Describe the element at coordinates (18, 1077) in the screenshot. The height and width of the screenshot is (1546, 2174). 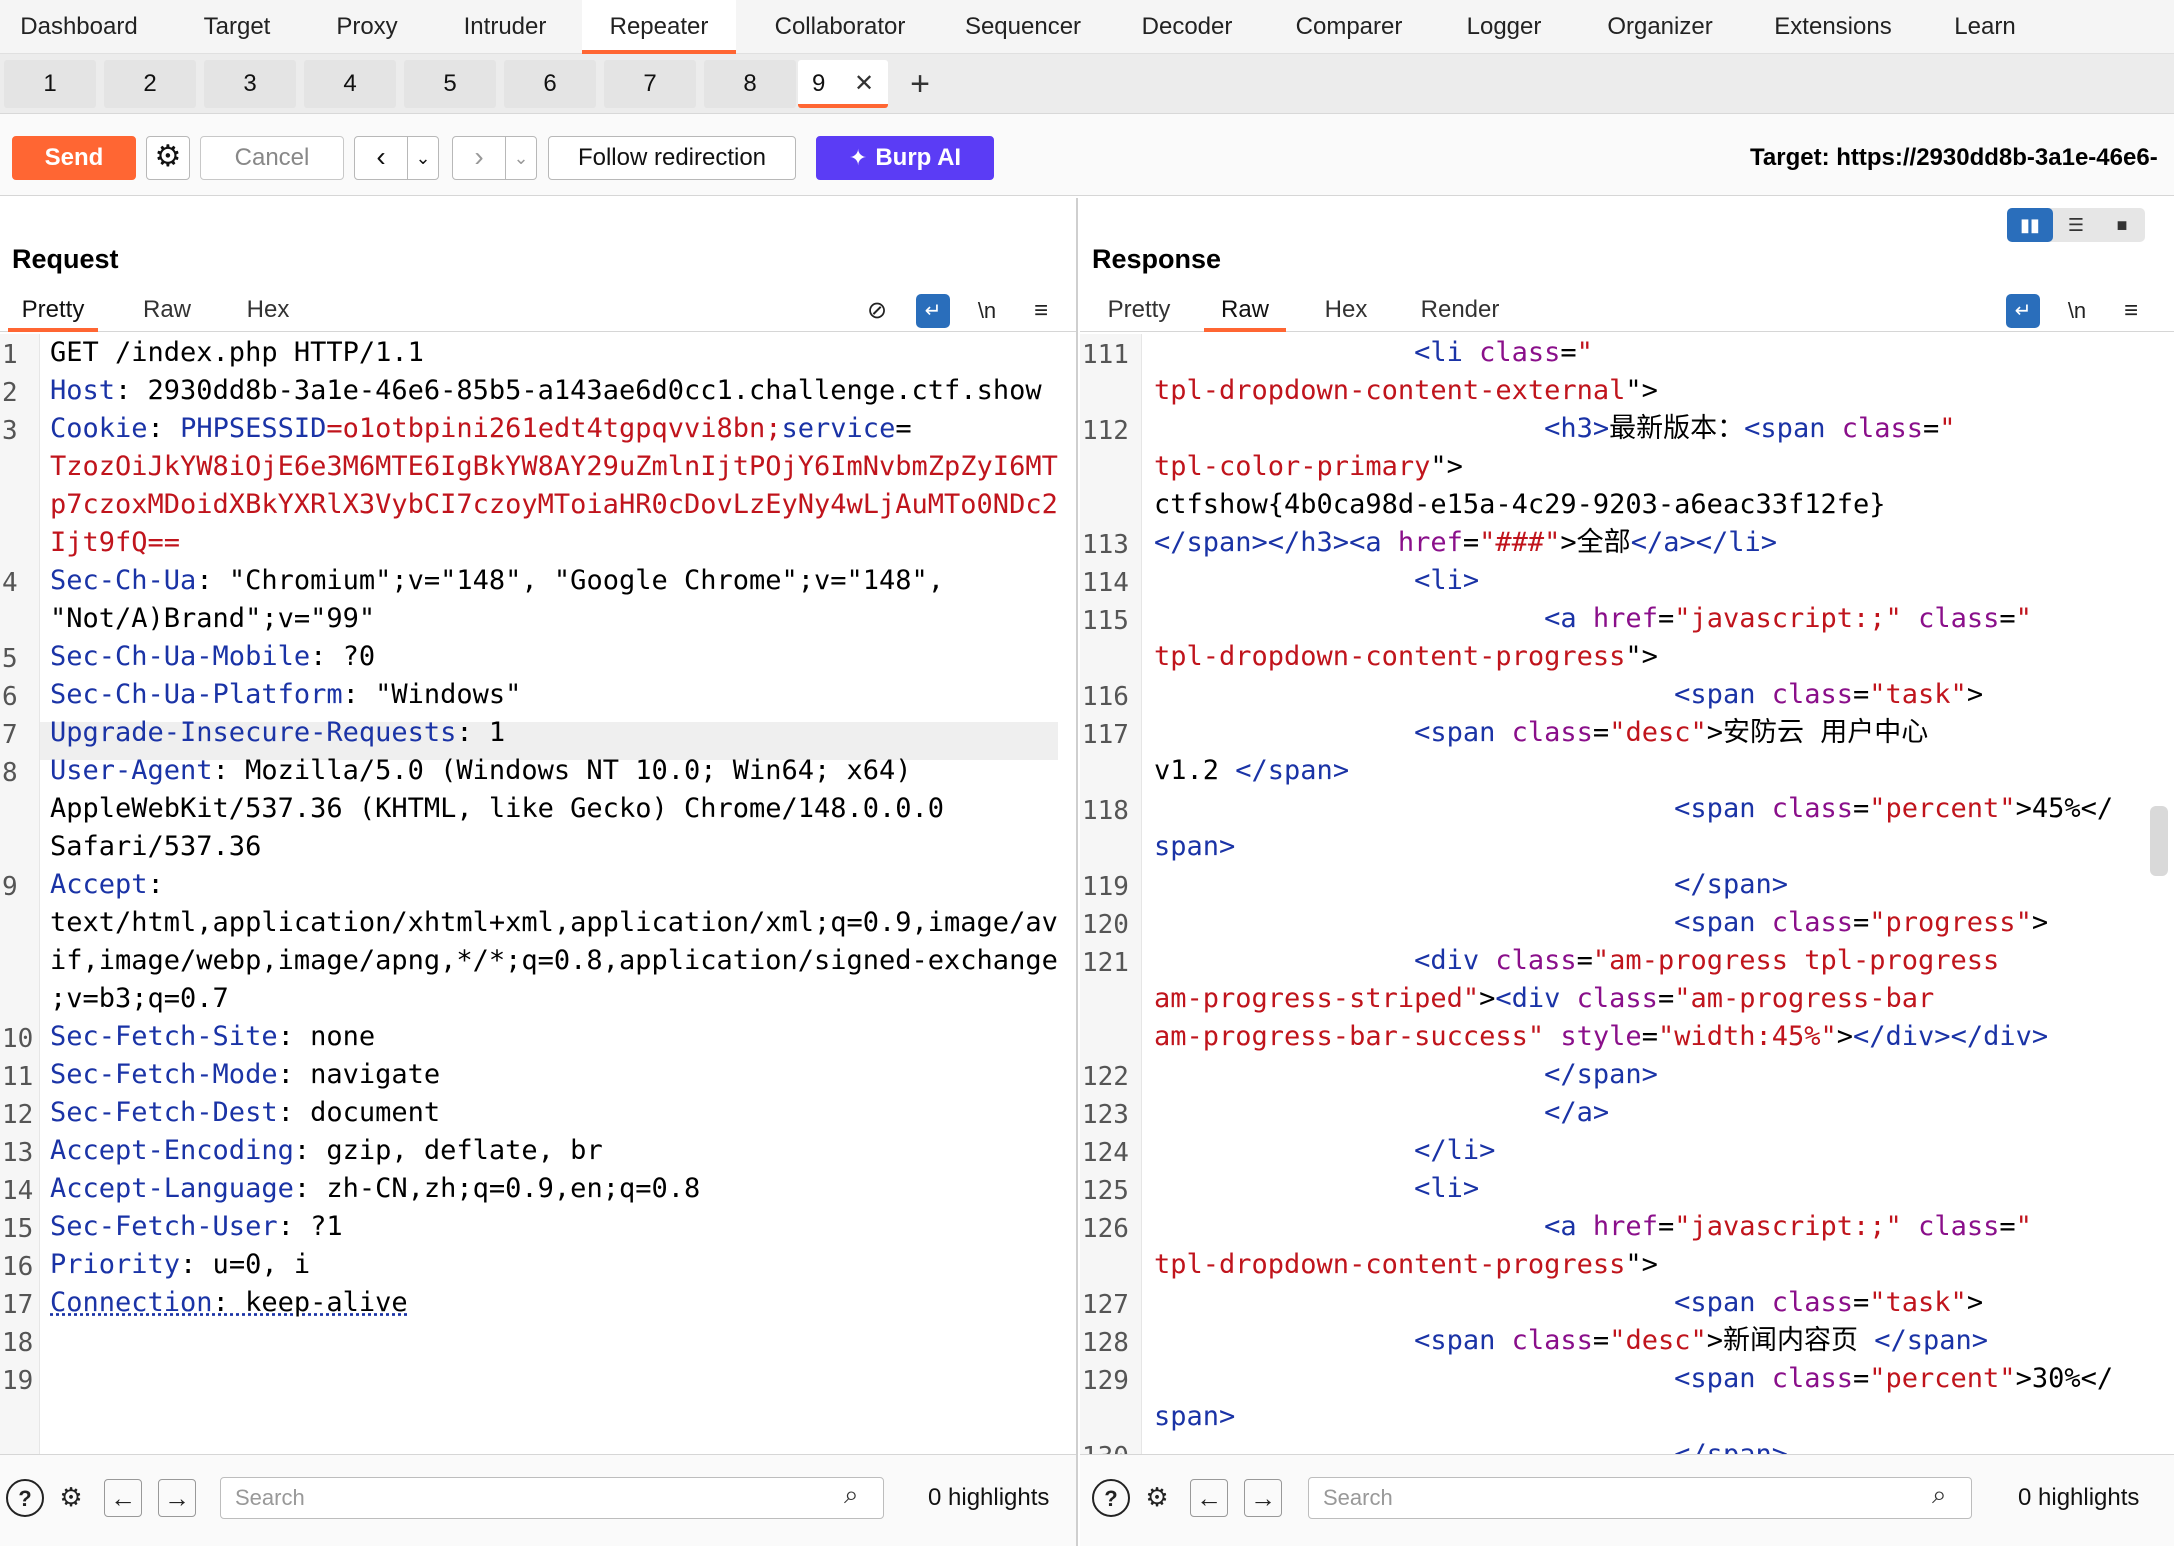
I see `line-number: 11` at that location.